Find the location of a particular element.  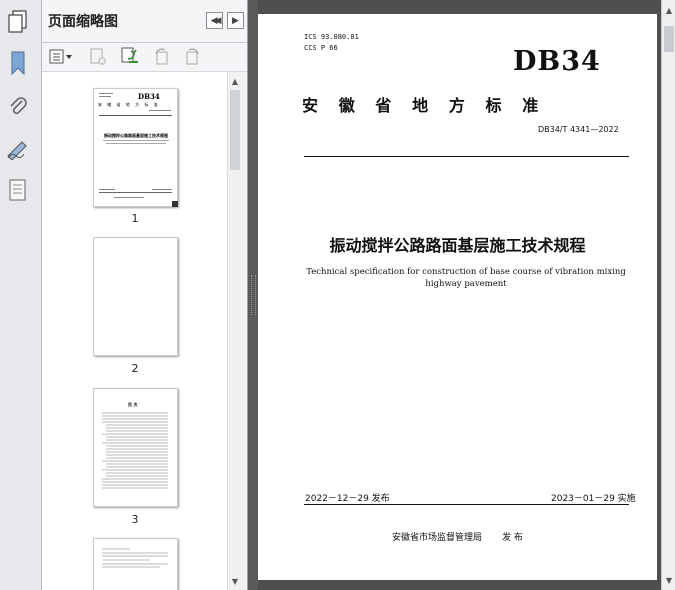

publish-date: 2022－12－29 发布 is located at coordinates (347, 499).